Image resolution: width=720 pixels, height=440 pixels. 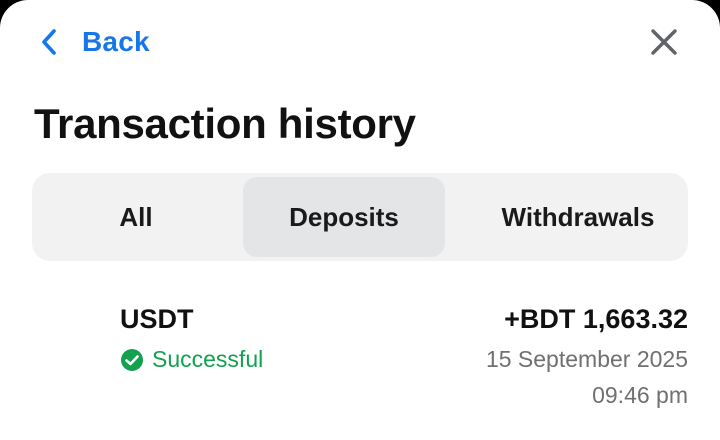 I want to click on back-label: Back, so click(x=116, y=41).